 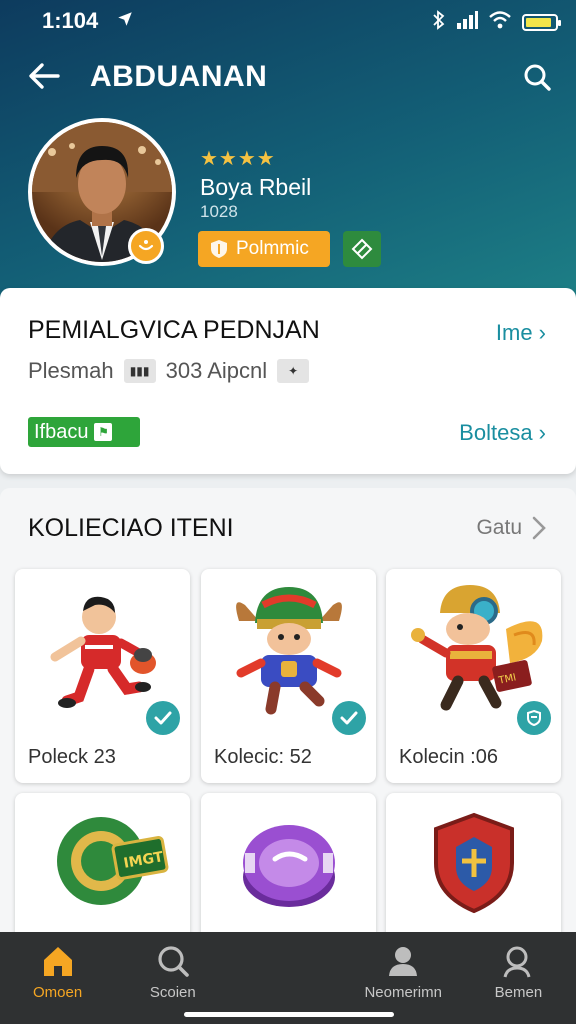 What do you see at coordinates (174, 330) in the screenshot?
I see `info-title: PEMIALGVICA PEDNJAN` at bounding box center [174, 330].